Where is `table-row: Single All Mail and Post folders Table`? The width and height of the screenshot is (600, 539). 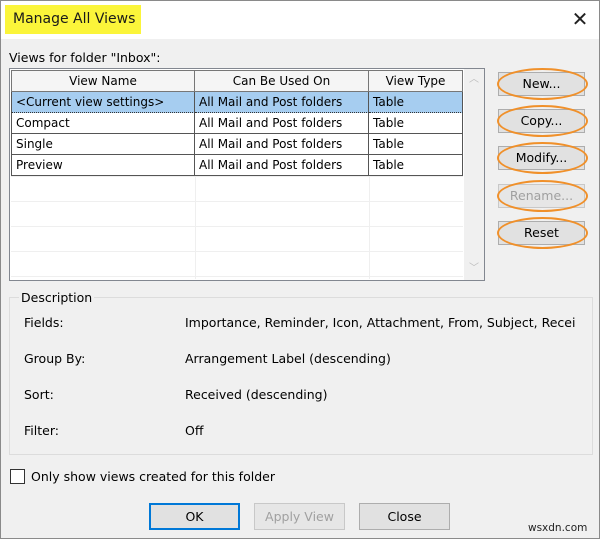
table-row: Single All Mail and Post folders Table is located at coordinates (237, 144).